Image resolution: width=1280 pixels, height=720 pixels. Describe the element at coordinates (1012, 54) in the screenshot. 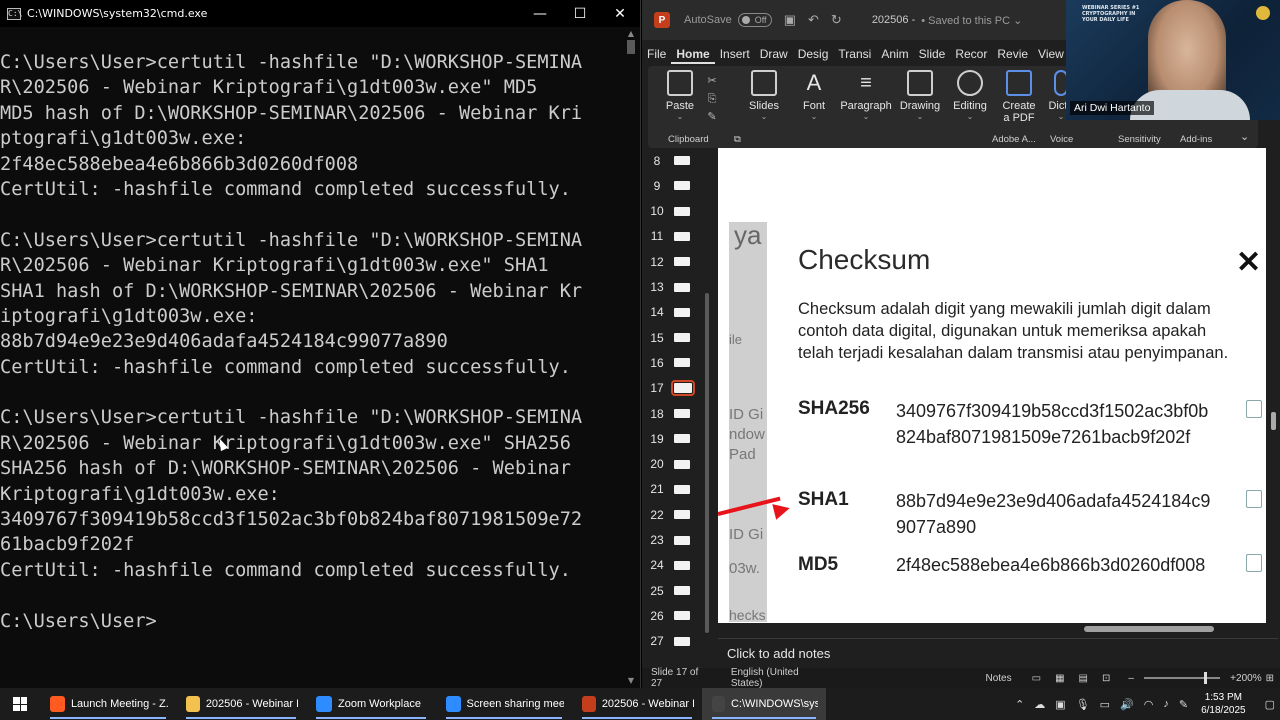

I see `tab-revie: Revie` at that location.